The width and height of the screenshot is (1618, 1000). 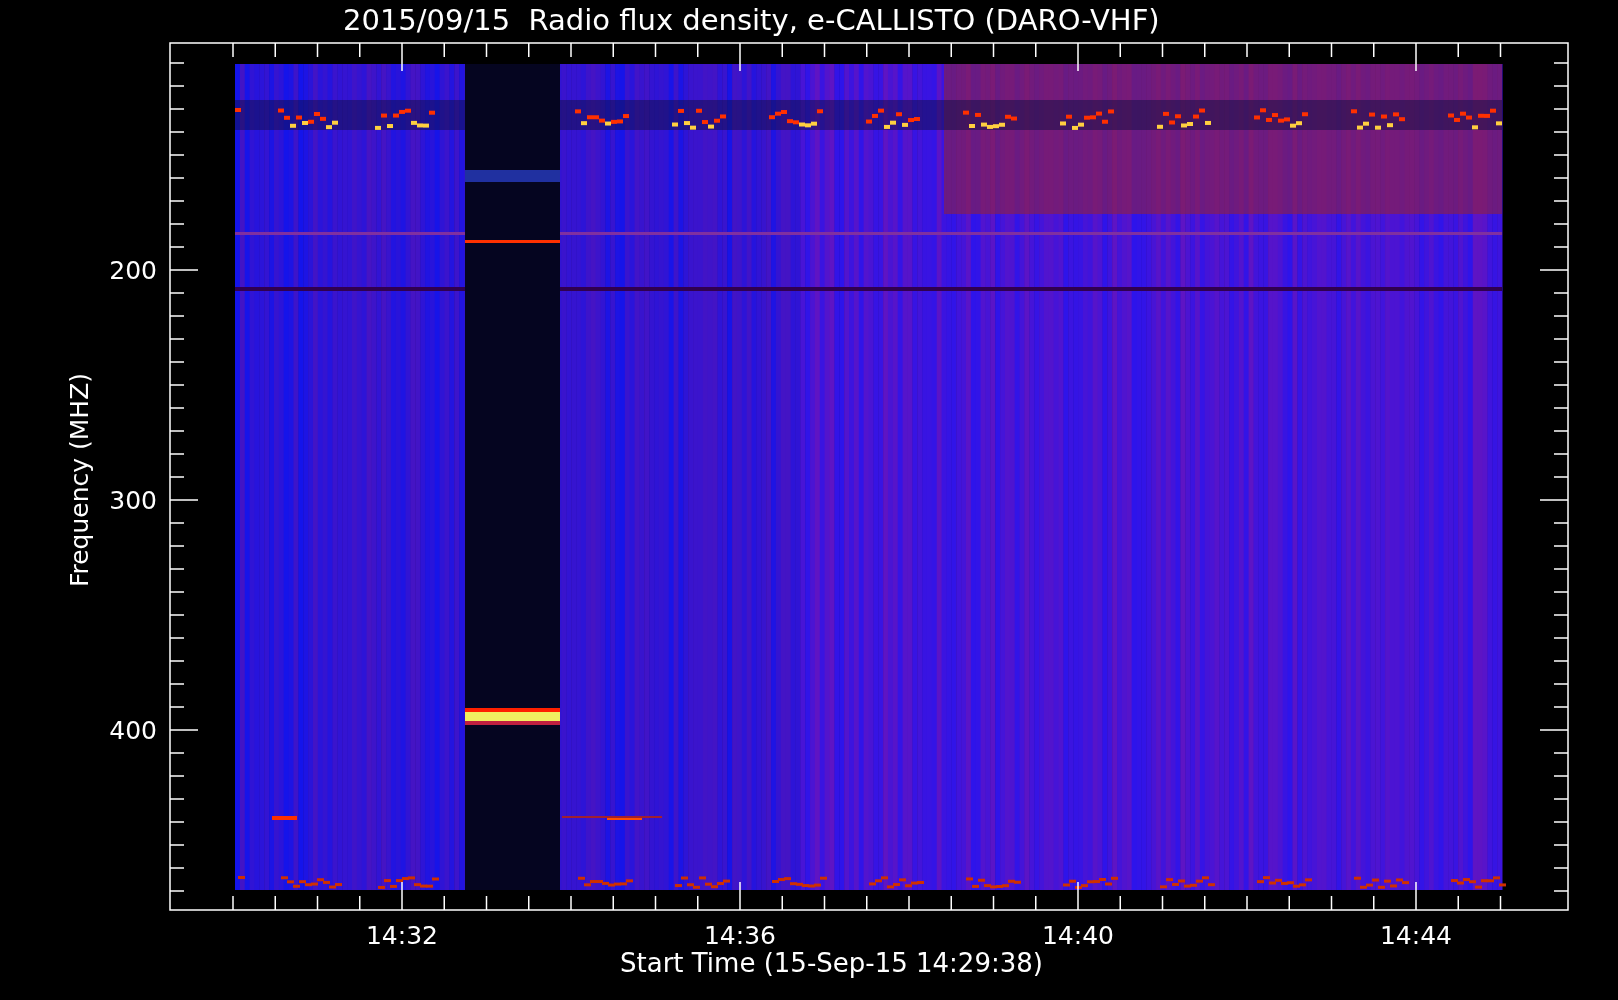 I want to click on x-tick-label: 14:32, so click(x=402, y=934).